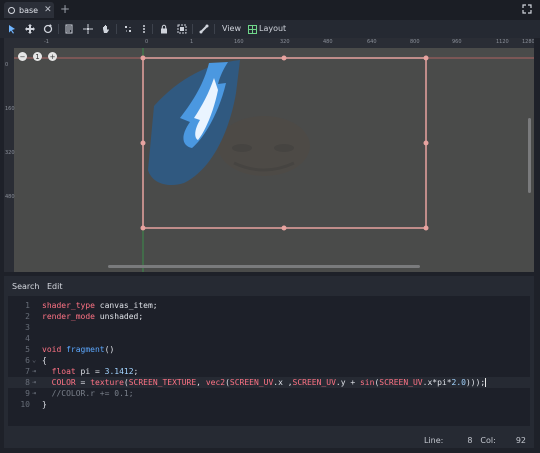 This screenshot has height=453, width=540. Describe the element at coordinates (527, 9) in the screenshot. I see `fullscreen-icon` at that location.